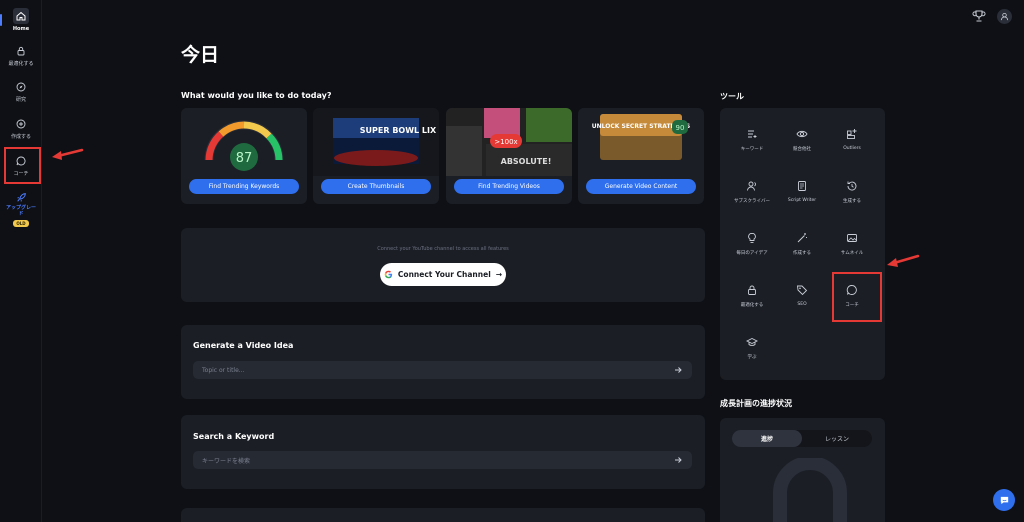  I want to click on magic-wand-icon, so click(802, 238).